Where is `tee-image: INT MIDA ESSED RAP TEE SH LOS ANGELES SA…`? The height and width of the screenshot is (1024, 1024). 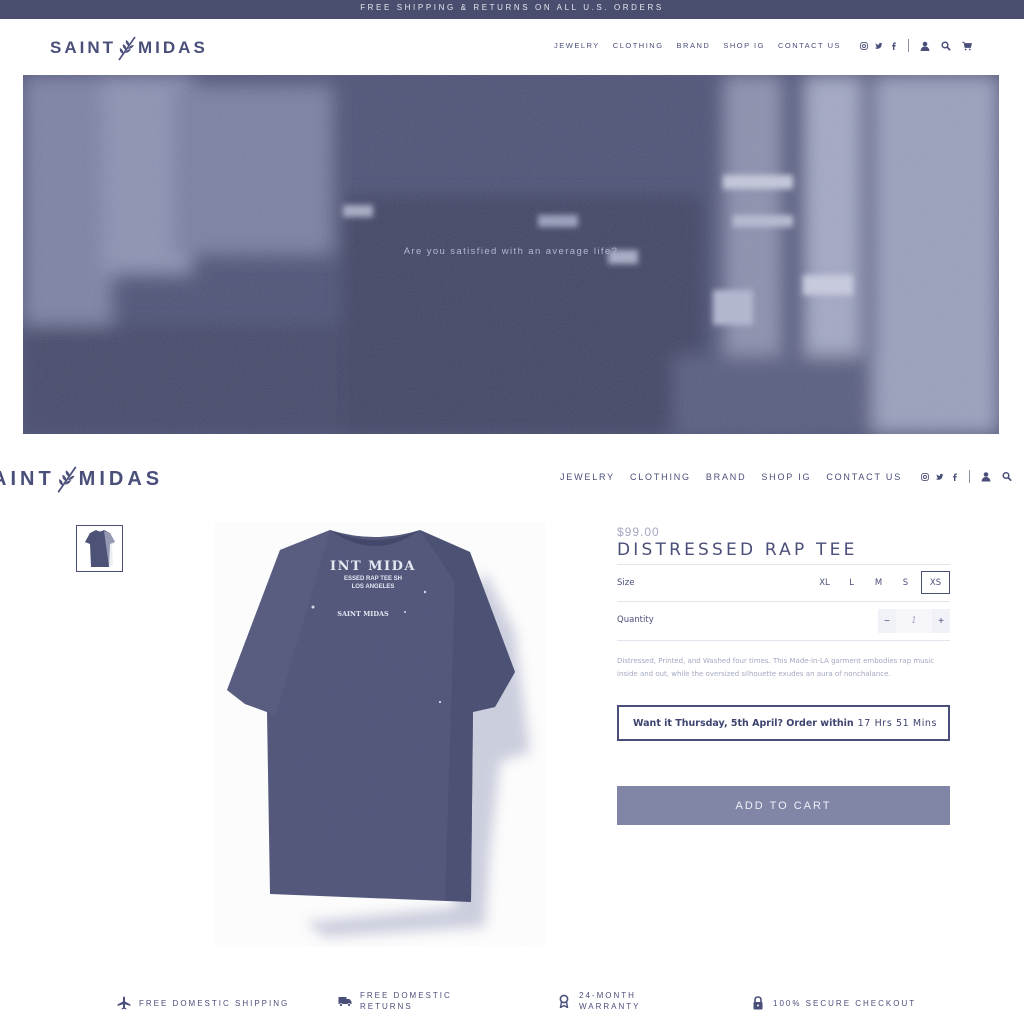
tee-image: INT MIDA ESSED RAP TEE SH LOS ANGELES SA… is located at coordinates (380, 734).